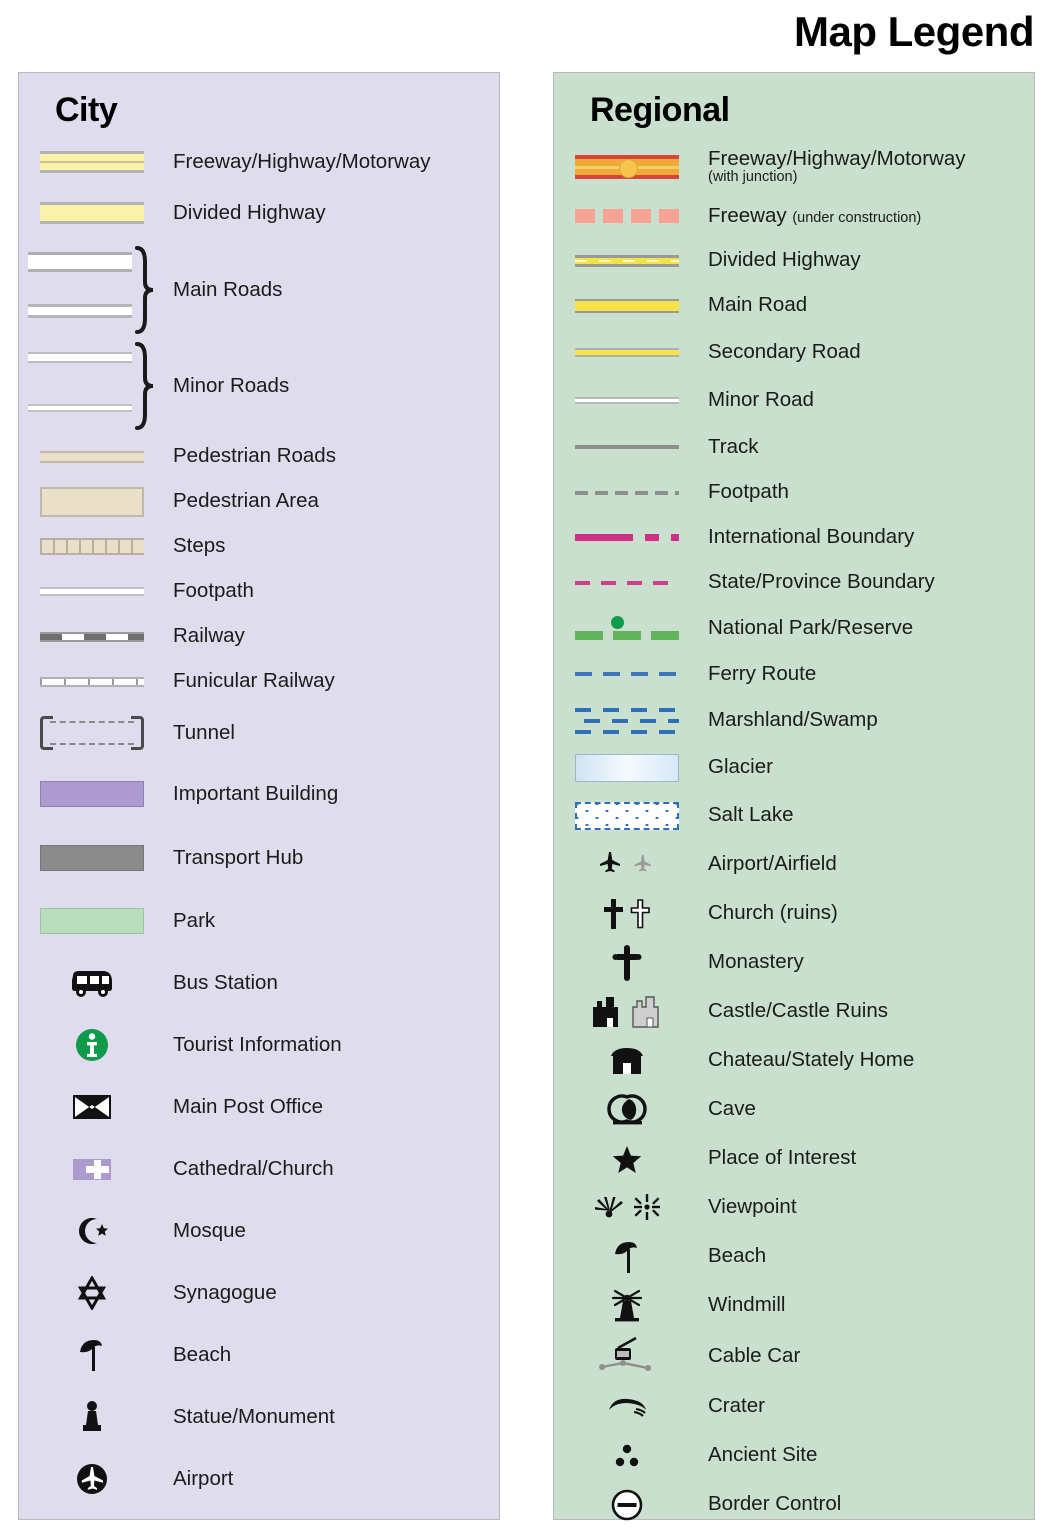 The height and width of the screenshot is (1533, 1050). I want to click on star-icon, so click(627, 1159).